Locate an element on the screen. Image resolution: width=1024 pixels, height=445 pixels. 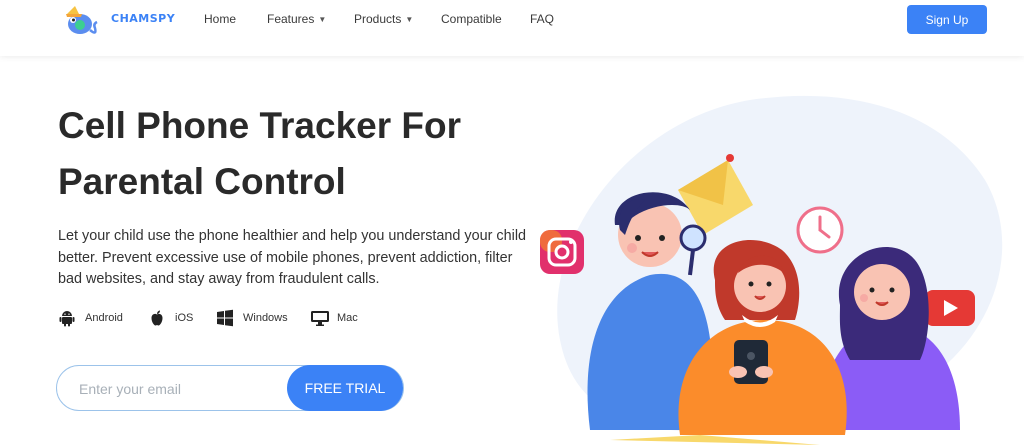
floor-accent is located at coordinates (715, 440).